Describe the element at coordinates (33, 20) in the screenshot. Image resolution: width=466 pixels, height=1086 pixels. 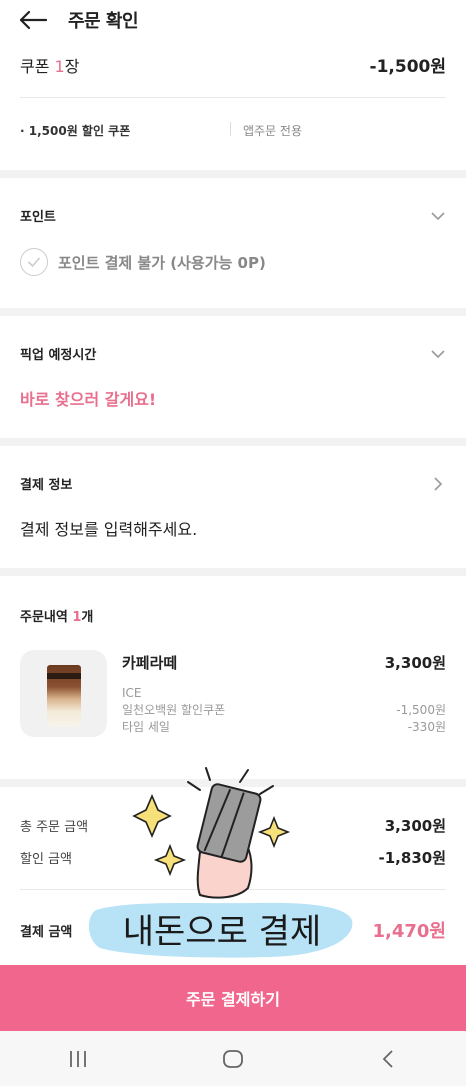
I see `back-arrow-icon` at that location.